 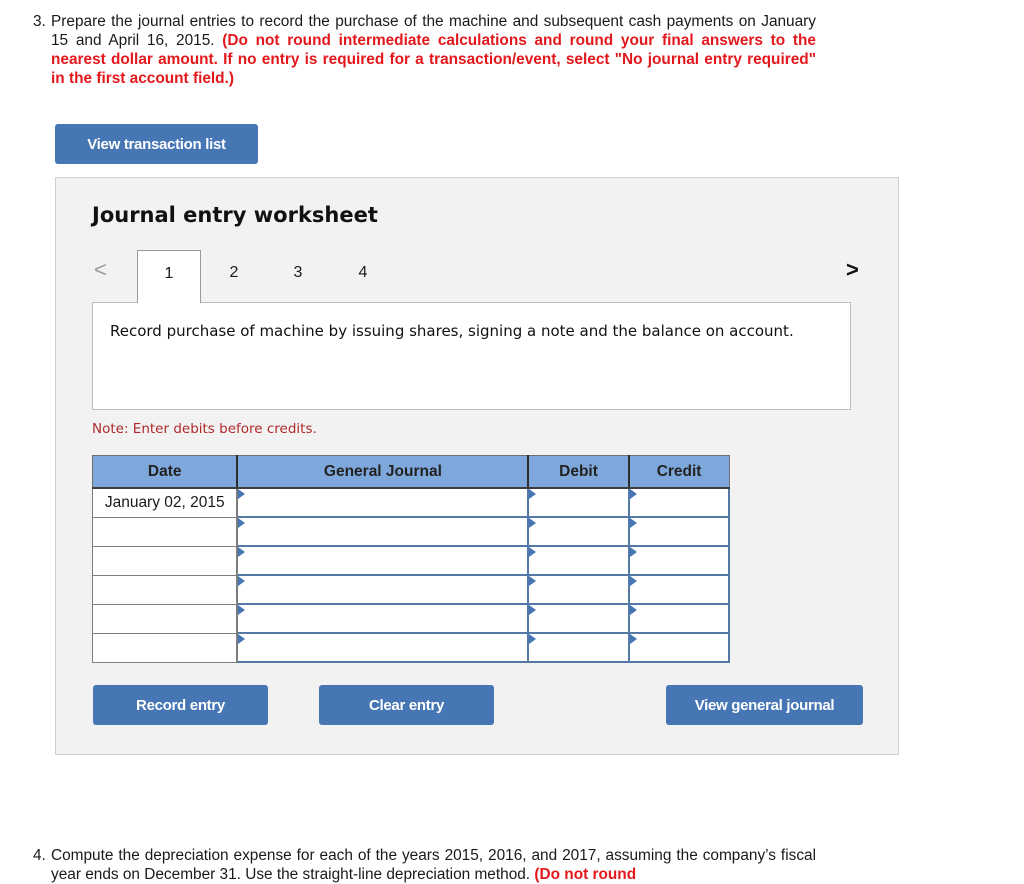 What do you see at coordinates (165, 472) in the screenshot?
I see `header-date: Date` at bounding box center [165, 472].